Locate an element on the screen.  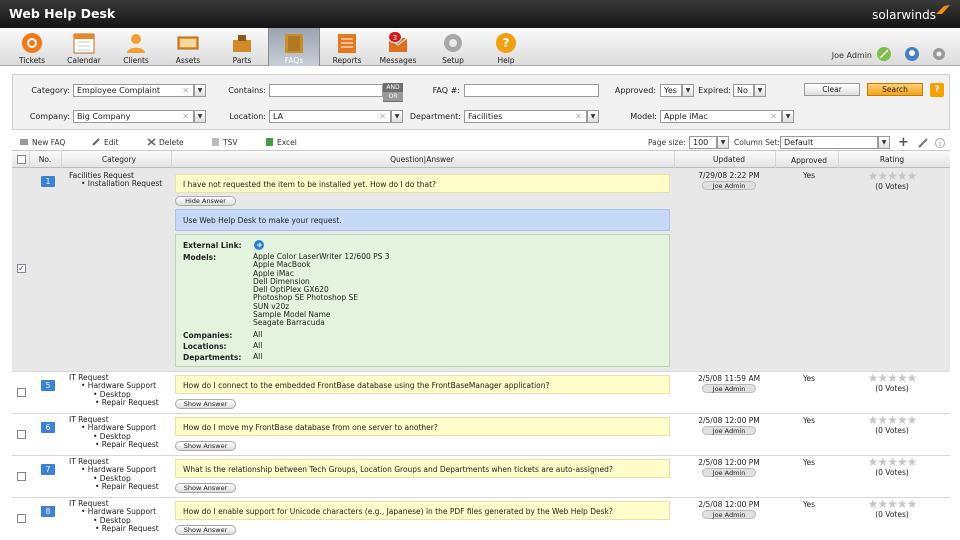
contains-input is located at coordinates (326, 90).